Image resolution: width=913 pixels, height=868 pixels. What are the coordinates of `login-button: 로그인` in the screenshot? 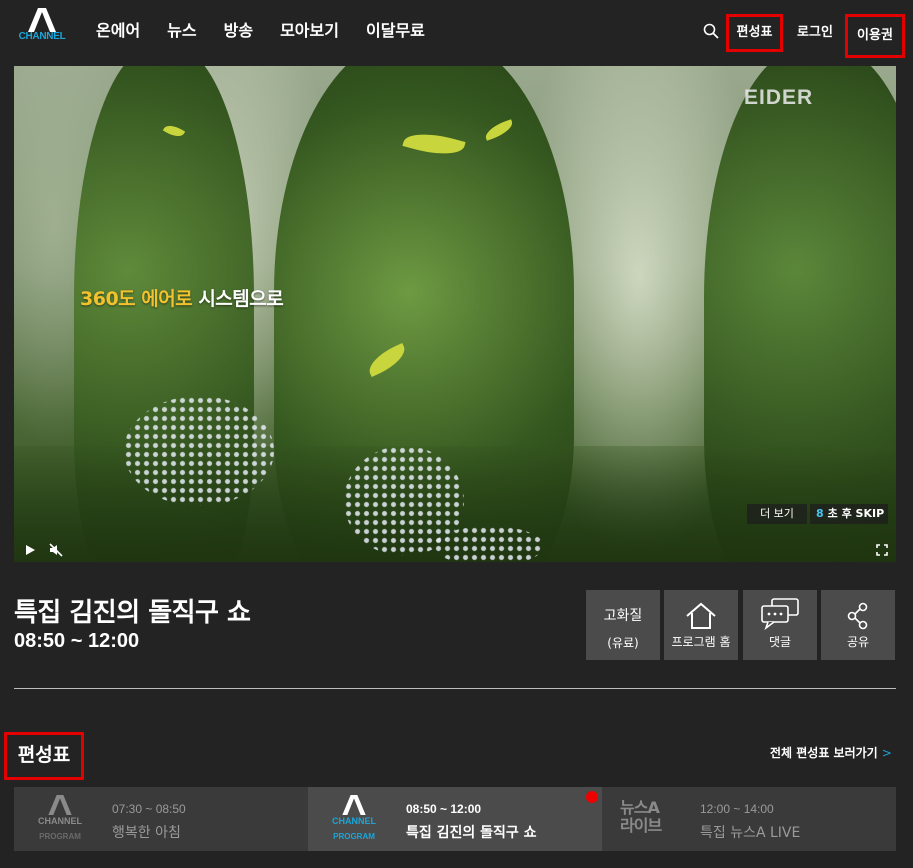 It's located at (815, 33).